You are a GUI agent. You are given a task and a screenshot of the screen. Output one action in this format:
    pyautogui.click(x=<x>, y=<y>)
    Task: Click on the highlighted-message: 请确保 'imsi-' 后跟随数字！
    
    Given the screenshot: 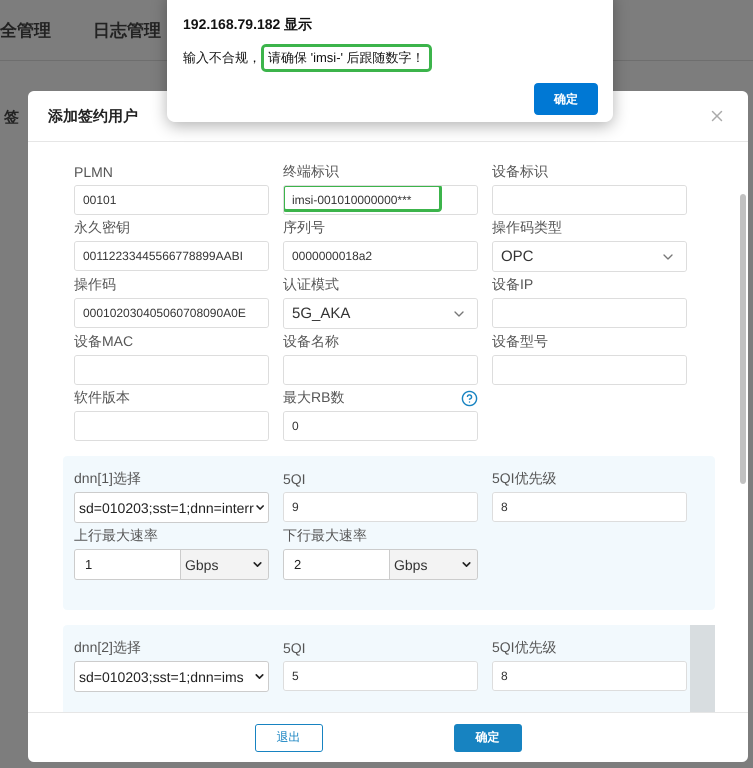 What is the action you would take?
    pyautogui.click(x=346, y=58)
    